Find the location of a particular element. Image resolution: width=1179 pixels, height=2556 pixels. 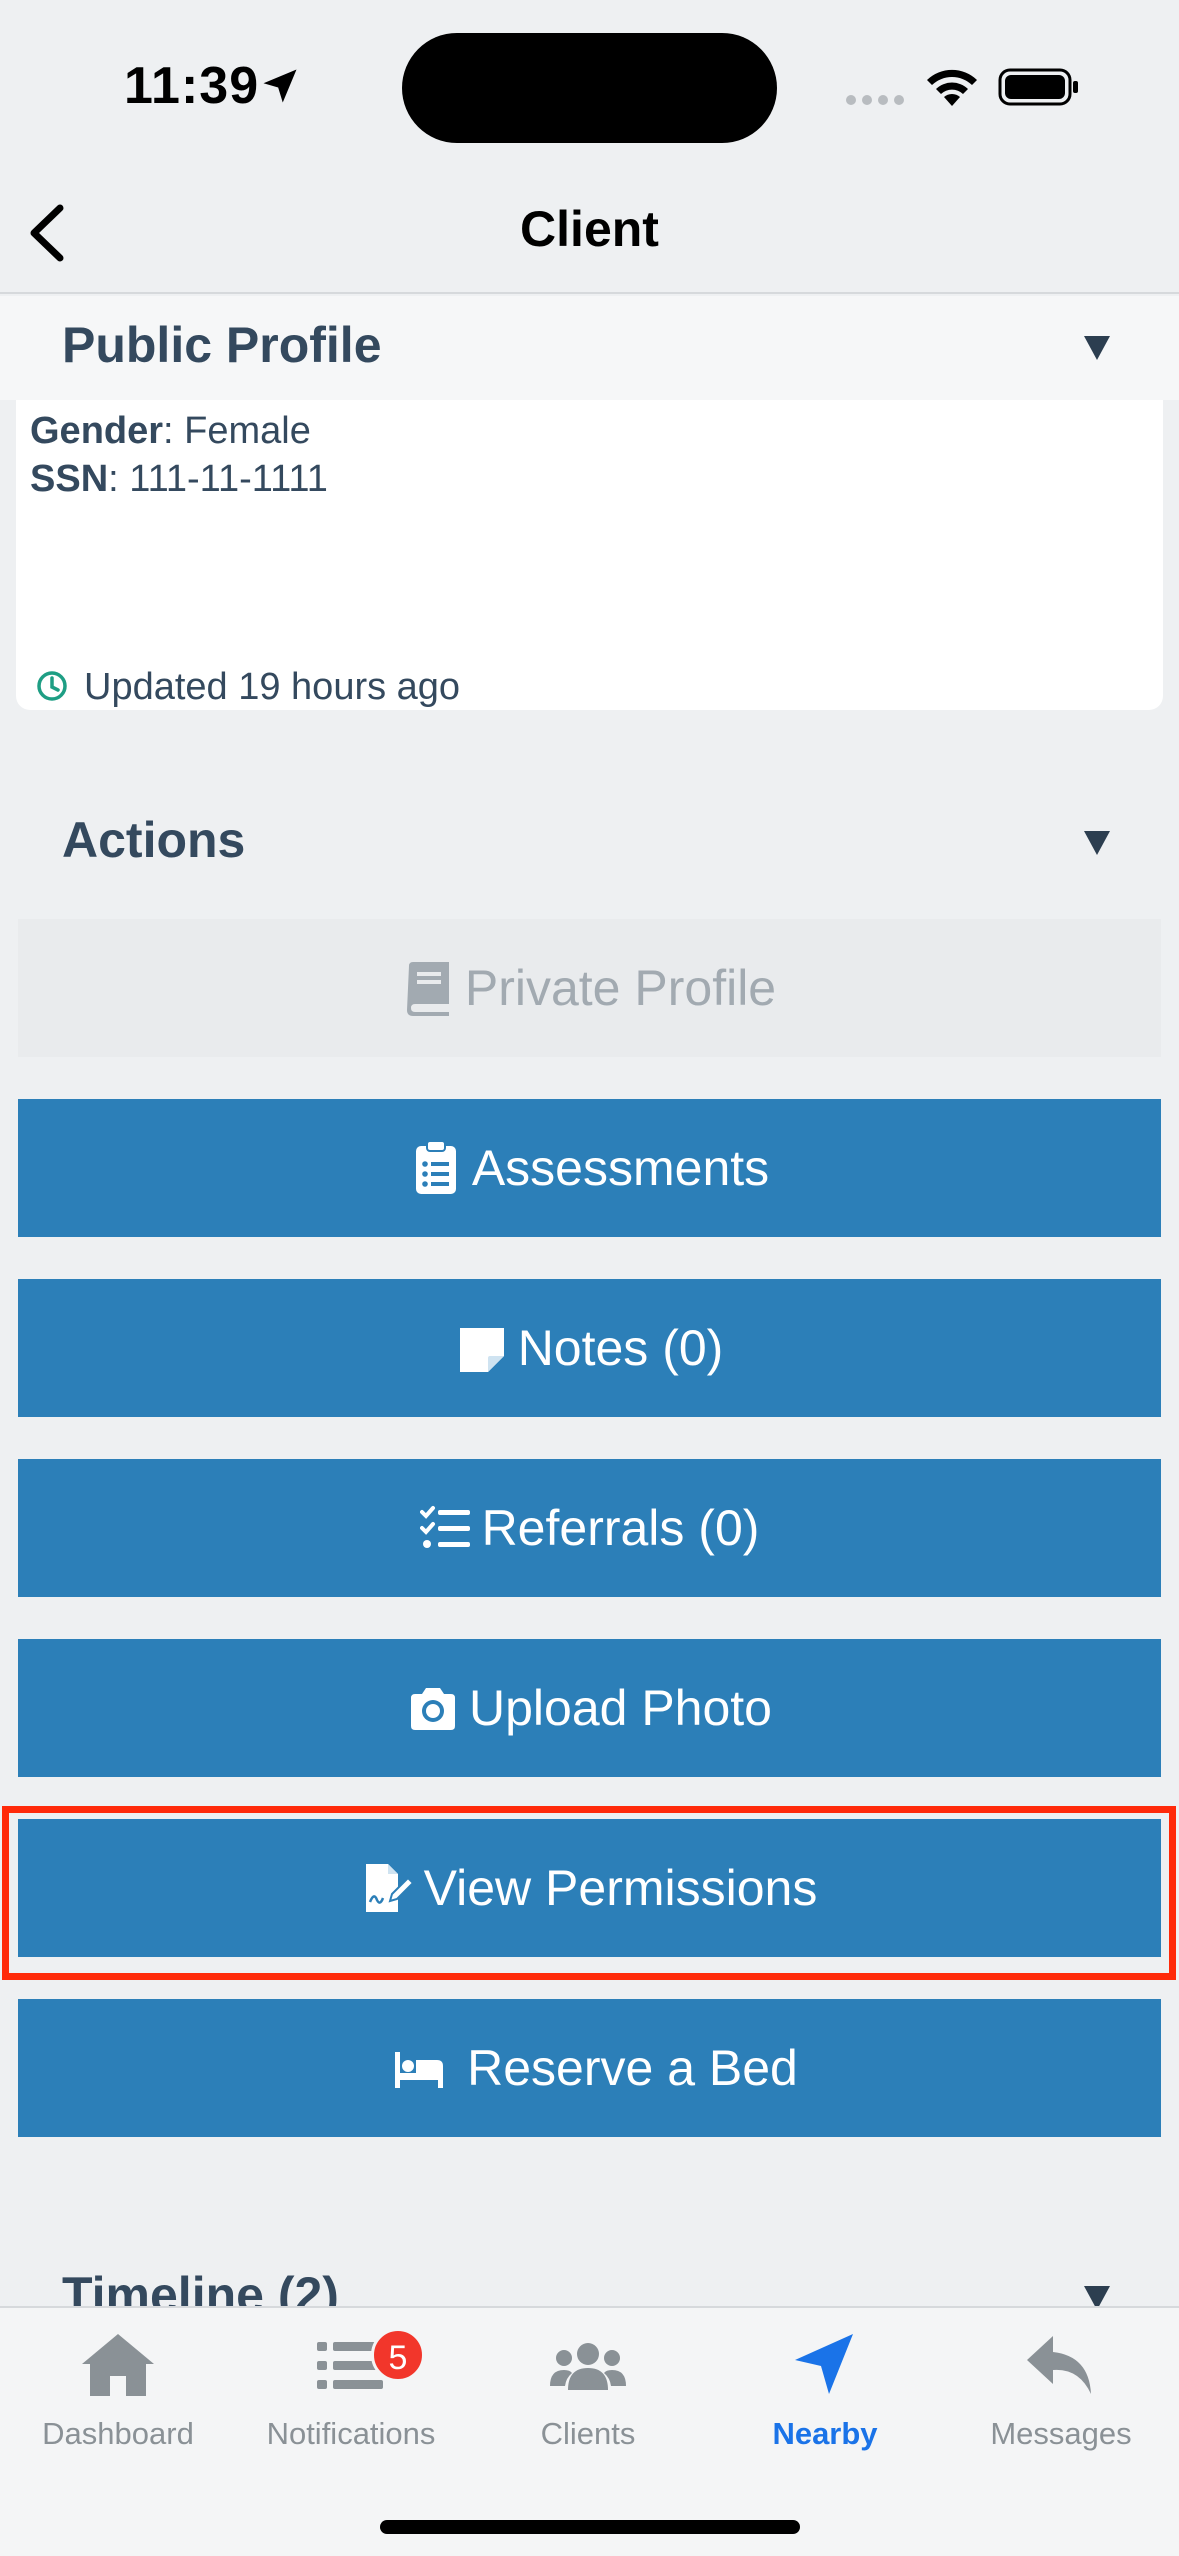

bed-icon is located at coordinates (419, 2070).